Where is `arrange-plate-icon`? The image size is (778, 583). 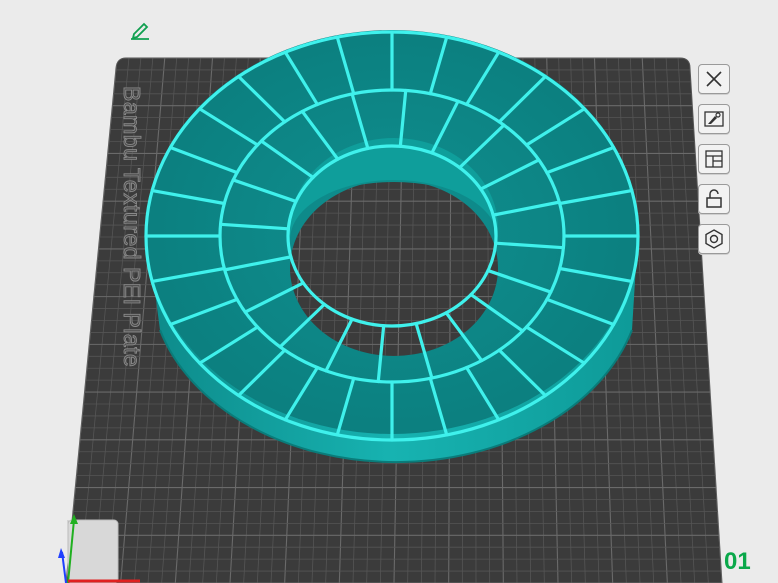 arrange-plate-icon is located at coordinates (714, 119).